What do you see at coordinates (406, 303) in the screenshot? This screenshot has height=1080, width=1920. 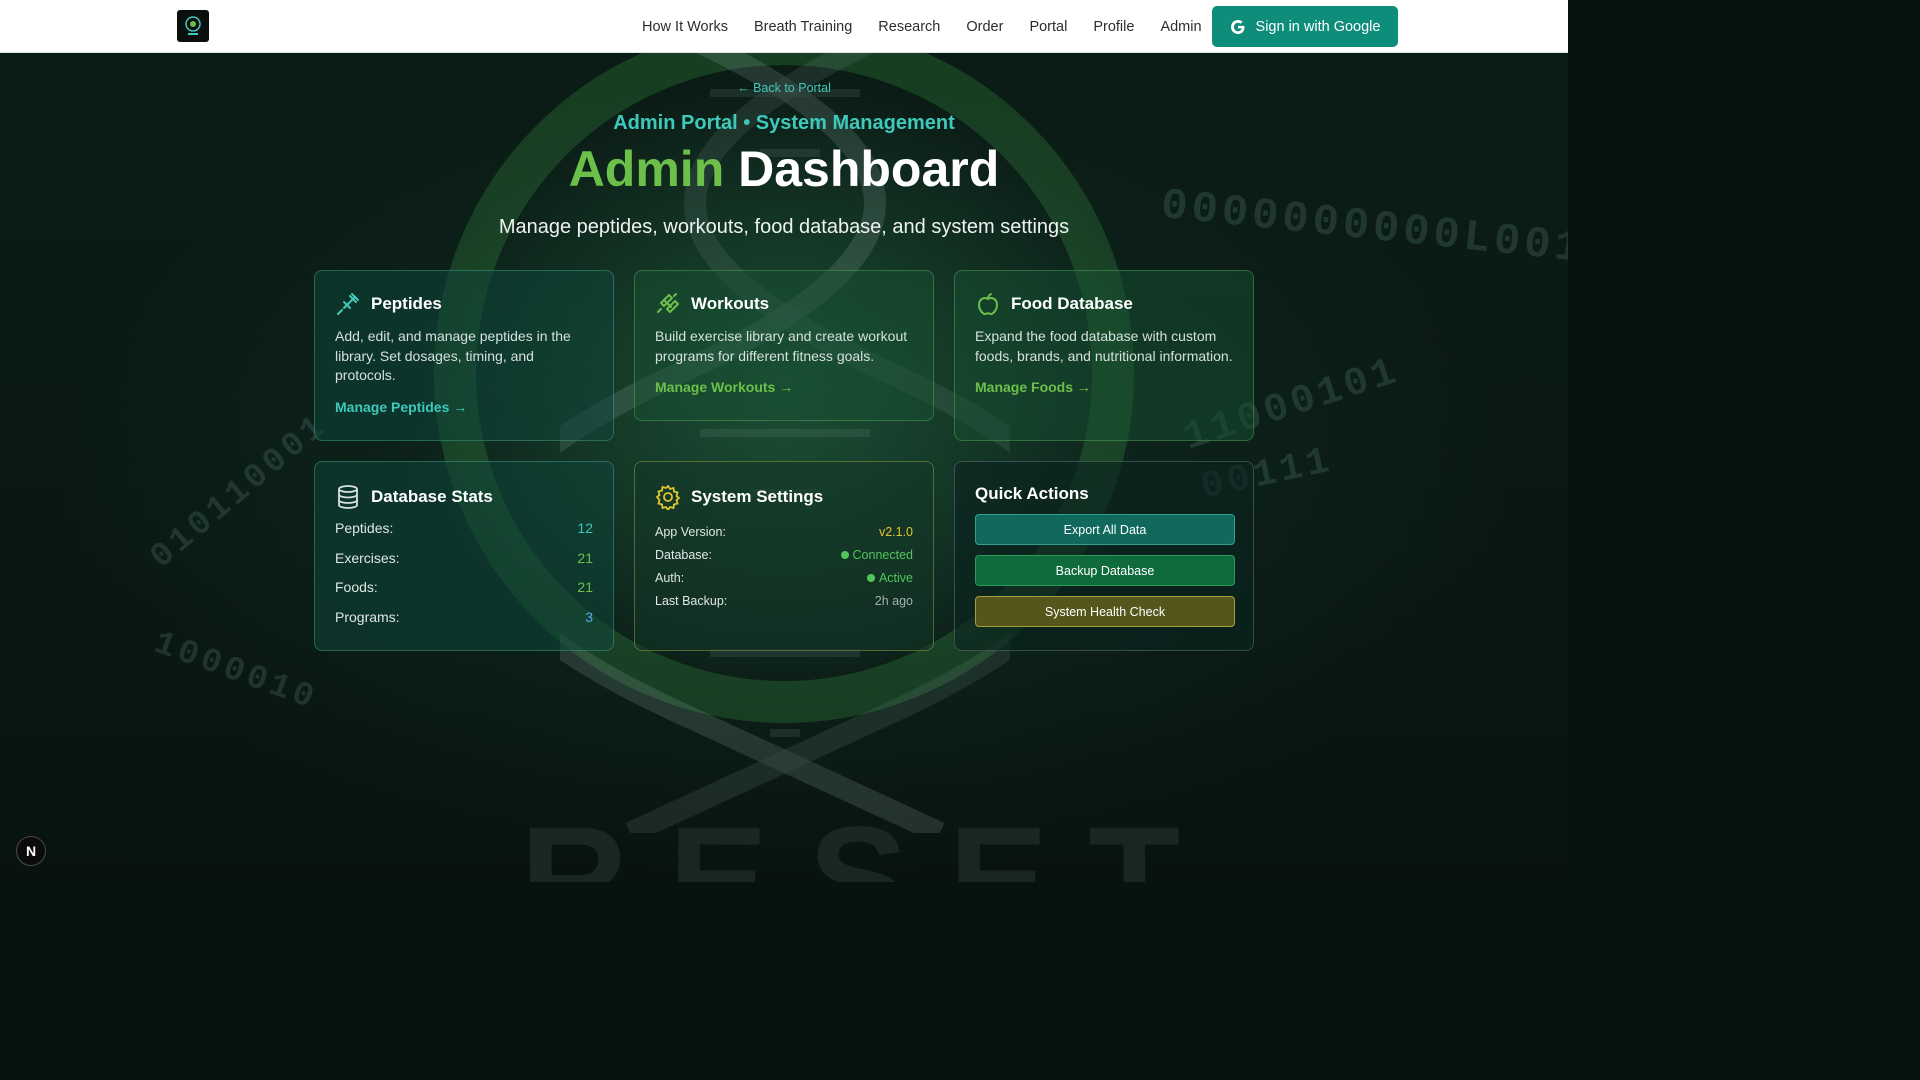 I see `peptides-card-title: Peptides` at bounding box center [406, 303].